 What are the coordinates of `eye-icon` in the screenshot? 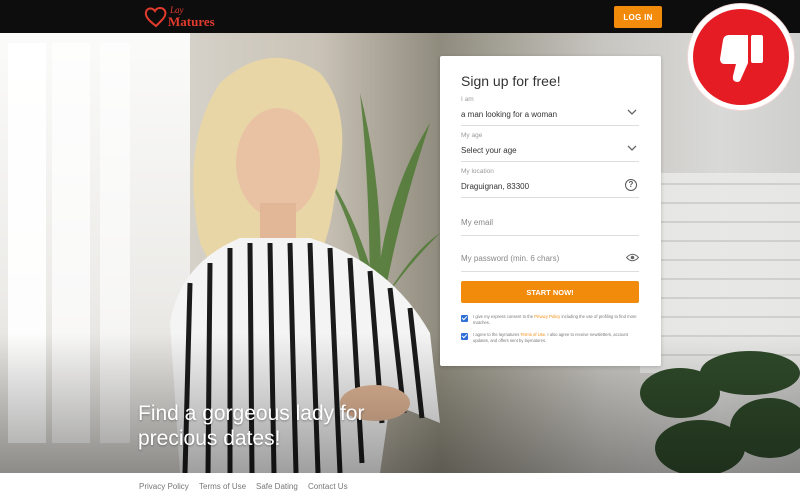 It's located at (632, 257).